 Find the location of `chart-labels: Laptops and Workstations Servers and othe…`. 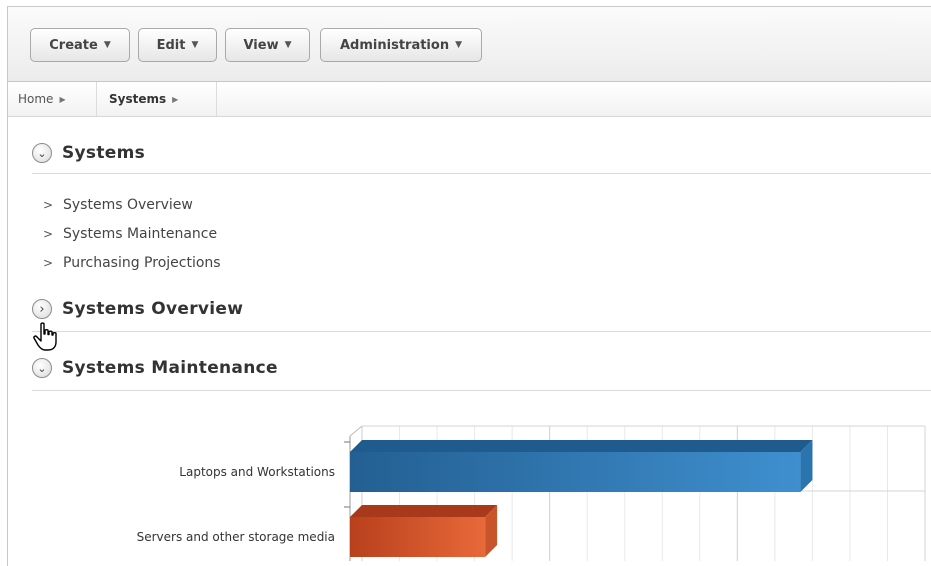

chart-labels: Laptops and Workstations Servers and othe… is located at coordinates (236, 504).